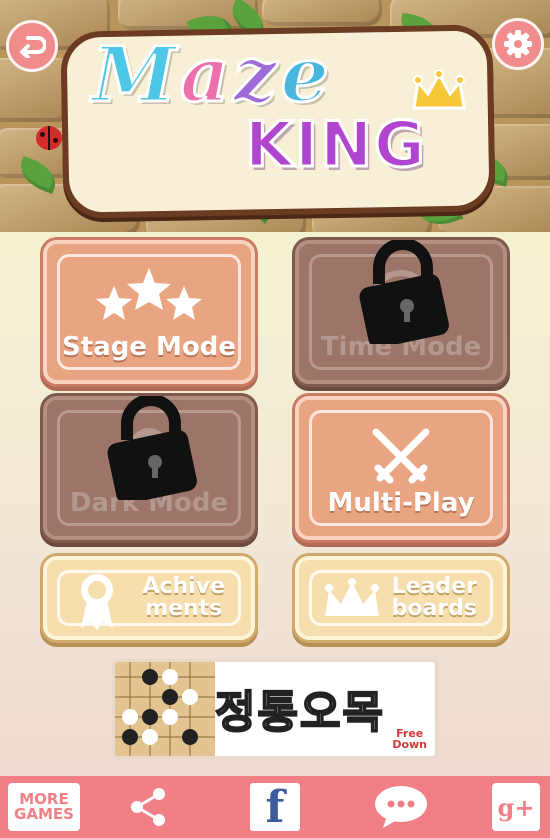 This screenshot has height=838, width=550. I want to click on back-button, so click(32, 46).